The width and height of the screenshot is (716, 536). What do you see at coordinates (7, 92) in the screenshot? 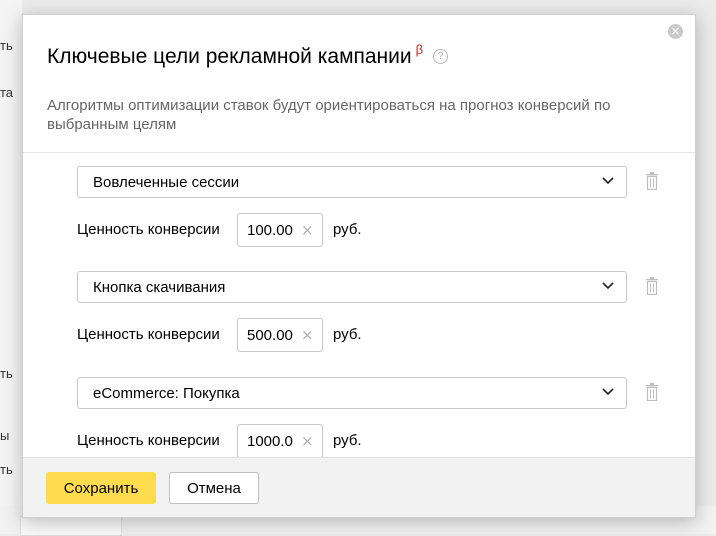
I see `background-text-fragment: та` at bounding box center [7, 92].